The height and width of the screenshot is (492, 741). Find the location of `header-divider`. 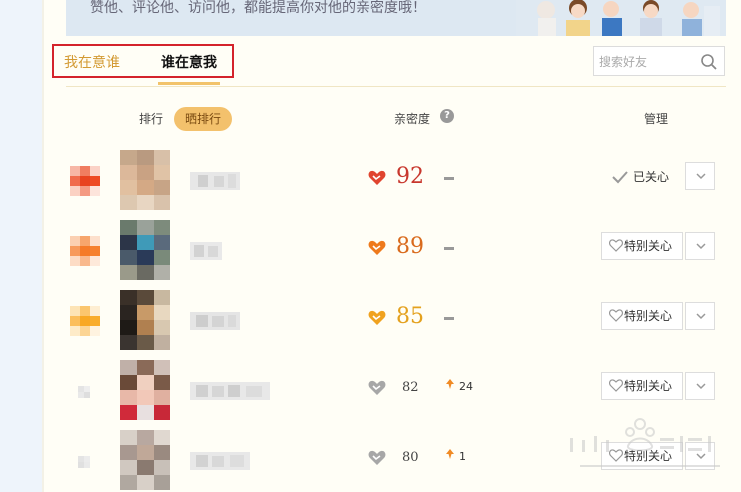

header-divider is located at coordinates (396, 86).